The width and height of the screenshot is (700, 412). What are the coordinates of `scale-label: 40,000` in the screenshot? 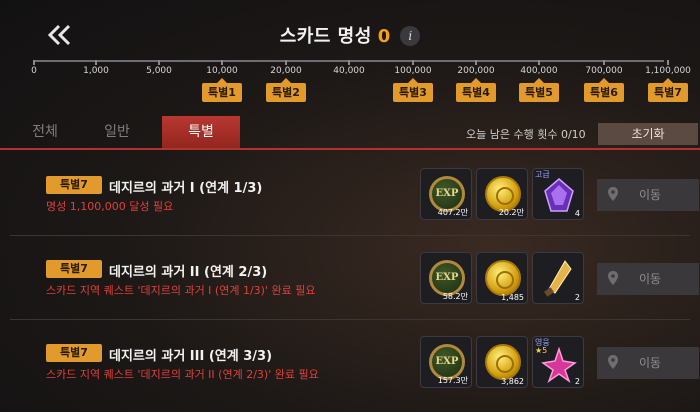 It's located at (349, 71).